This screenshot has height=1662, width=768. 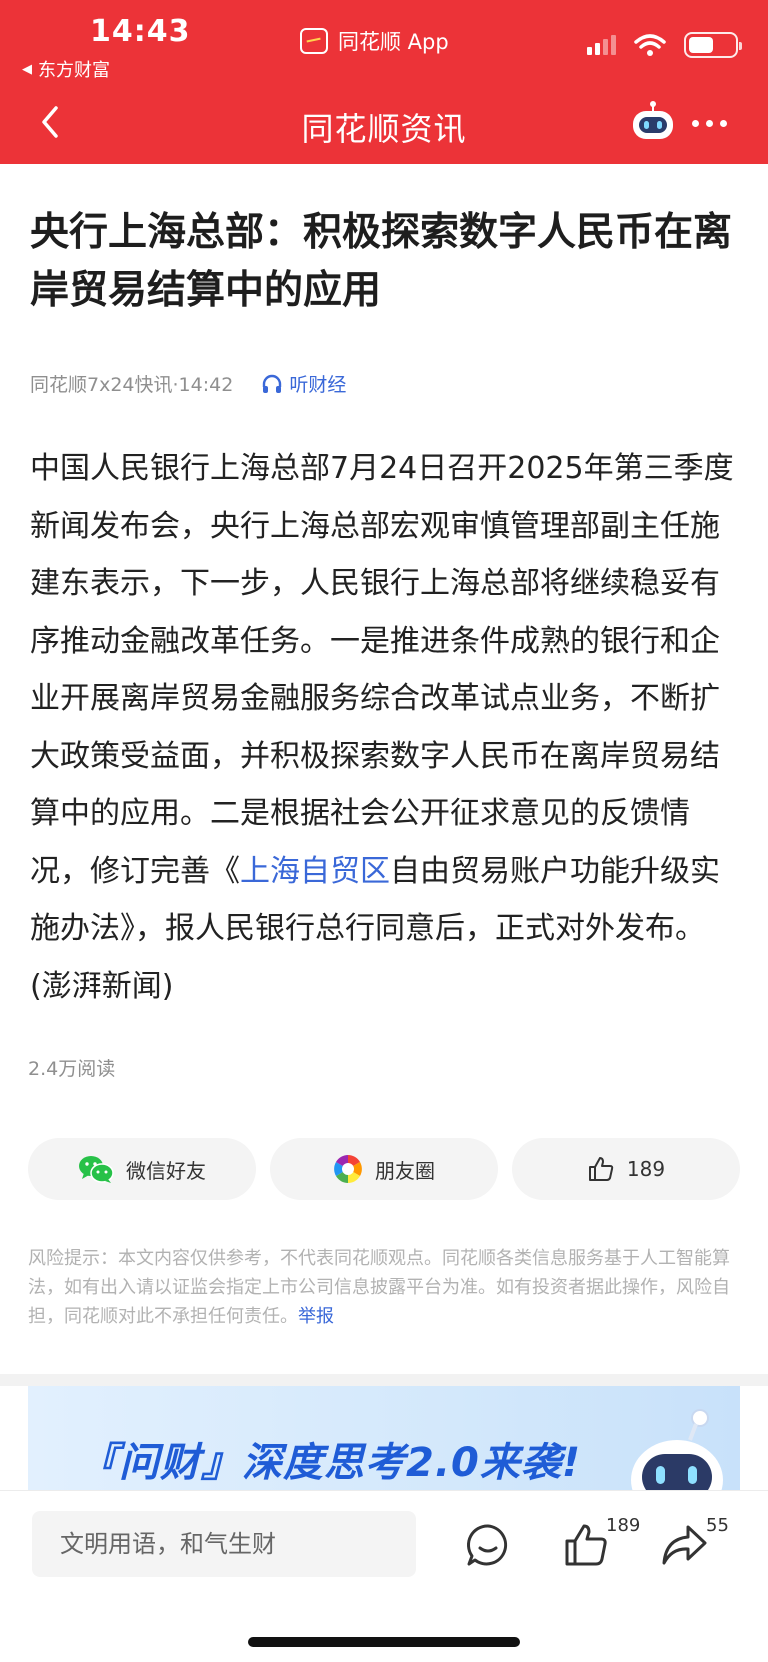 What do you see at coordinates (601, 45) in the screenshot?
I see `cellular-signal-icon` at bounding box center [601, 45].